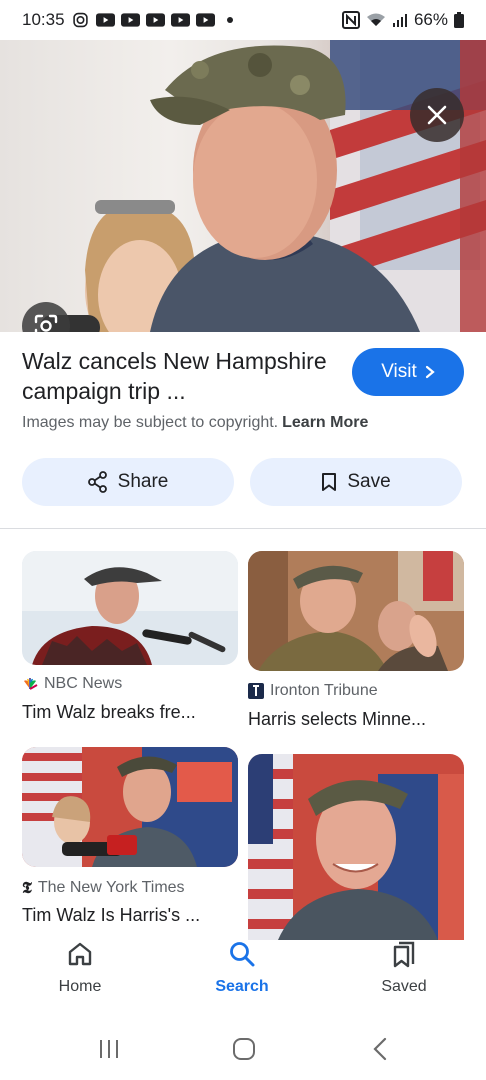  I want to click on signal-icon, so click(399, 20).